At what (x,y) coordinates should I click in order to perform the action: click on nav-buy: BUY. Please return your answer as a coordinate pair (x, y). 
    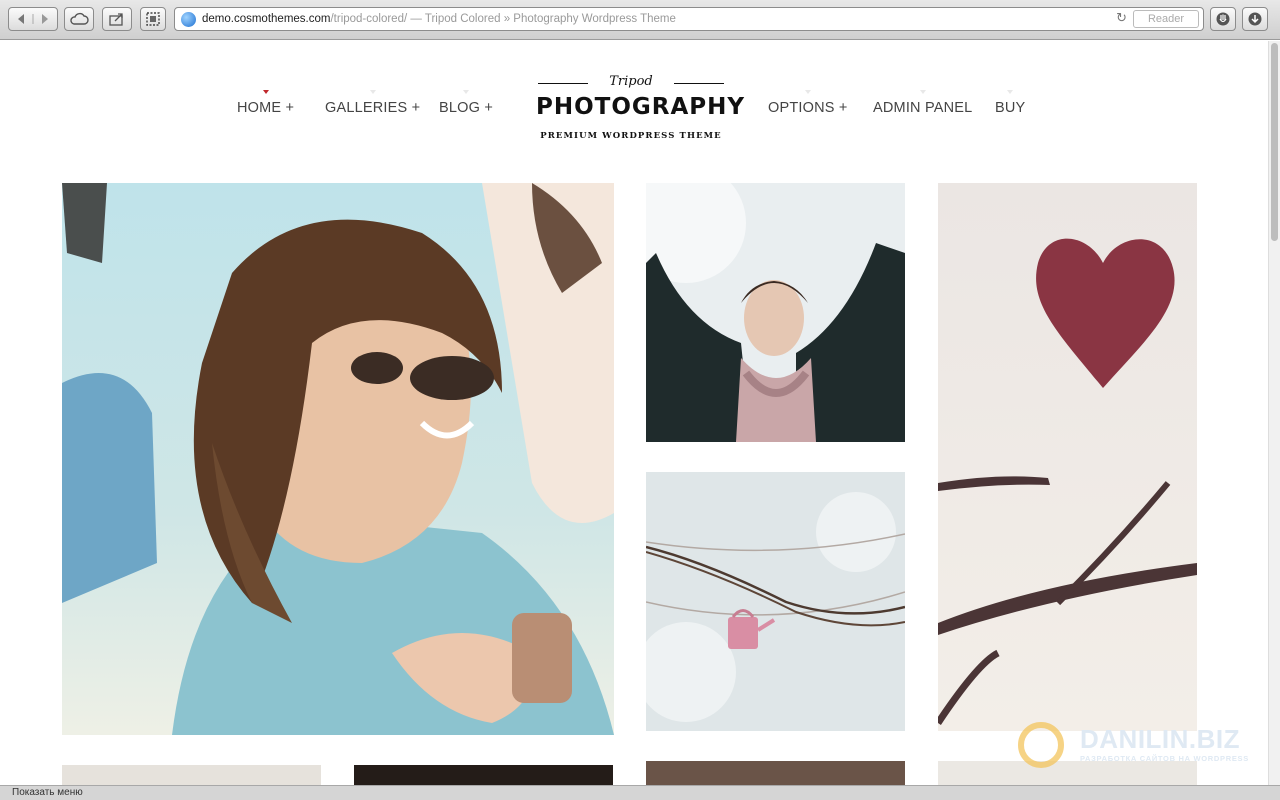
    Looking at the image, I should click on (1010, 103).